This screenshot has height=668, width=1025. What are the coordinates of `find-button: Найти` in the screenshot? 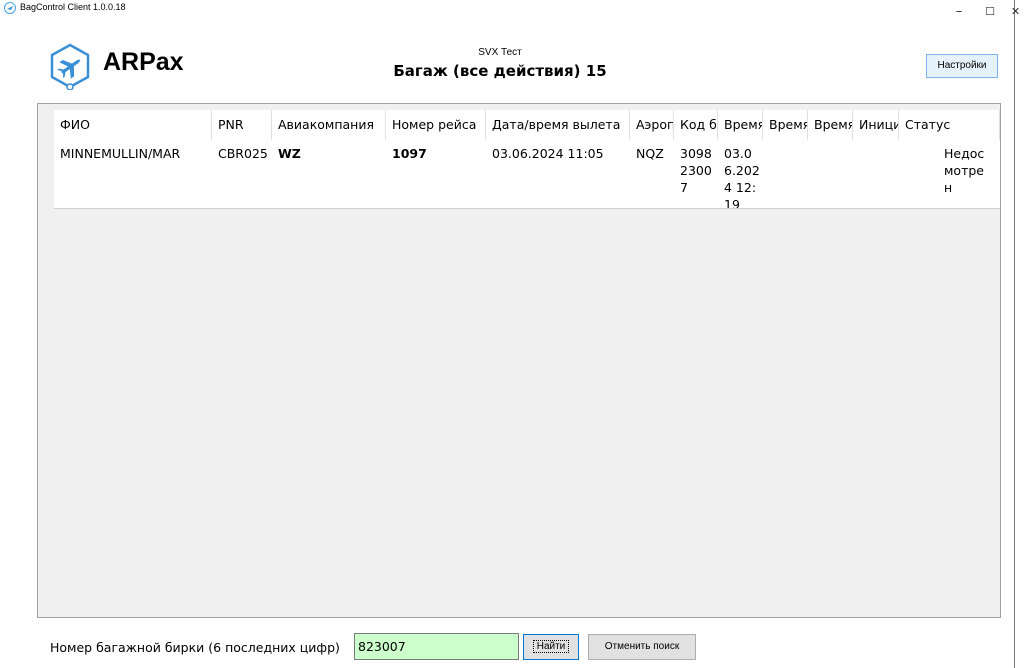 It's located at (551, 647).